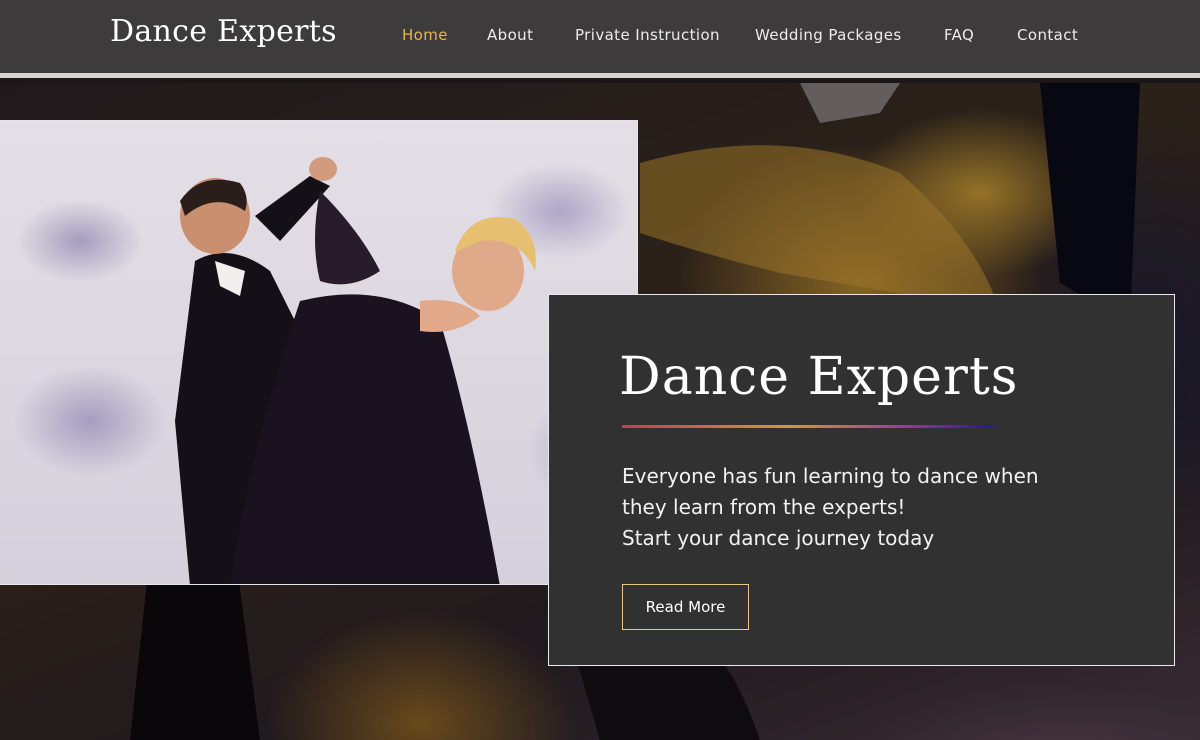  I want to click on nav-item-private-instruction: Private Instruction, so click(647, 35).